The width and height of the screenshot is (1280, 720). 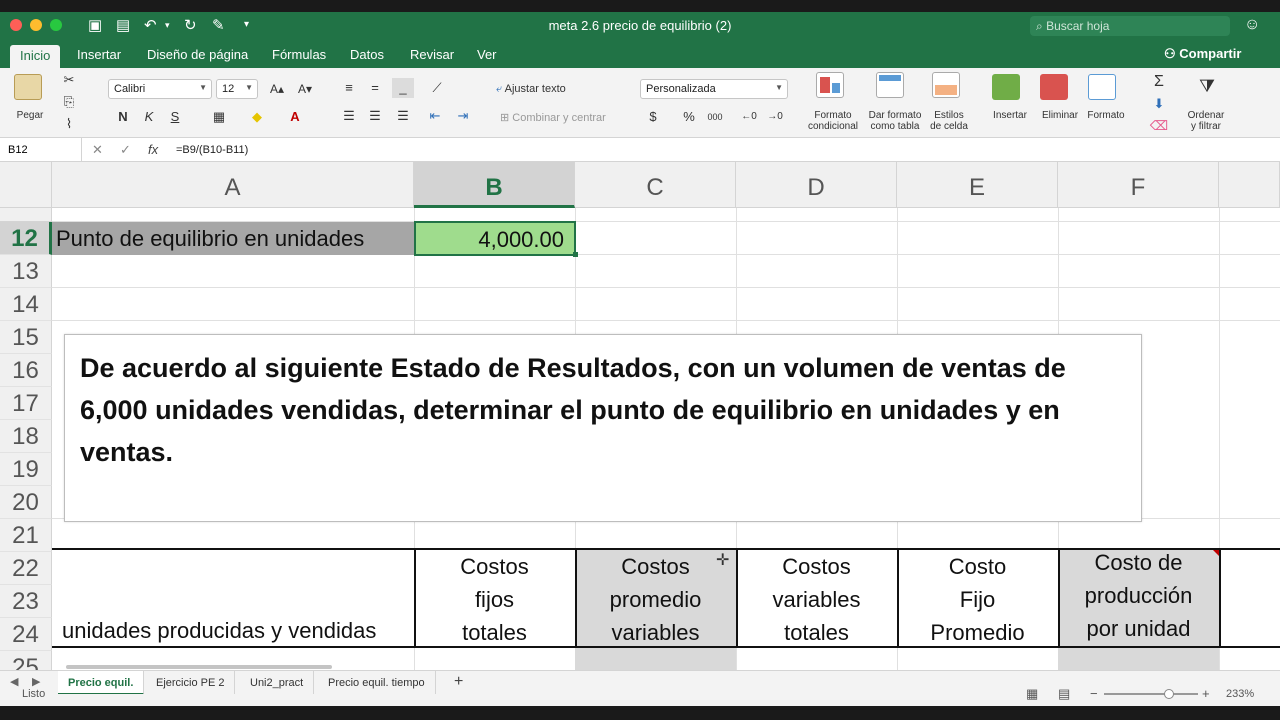 I want to click on share-button: ⚇ Compartir, so click(x=1202, y=54).